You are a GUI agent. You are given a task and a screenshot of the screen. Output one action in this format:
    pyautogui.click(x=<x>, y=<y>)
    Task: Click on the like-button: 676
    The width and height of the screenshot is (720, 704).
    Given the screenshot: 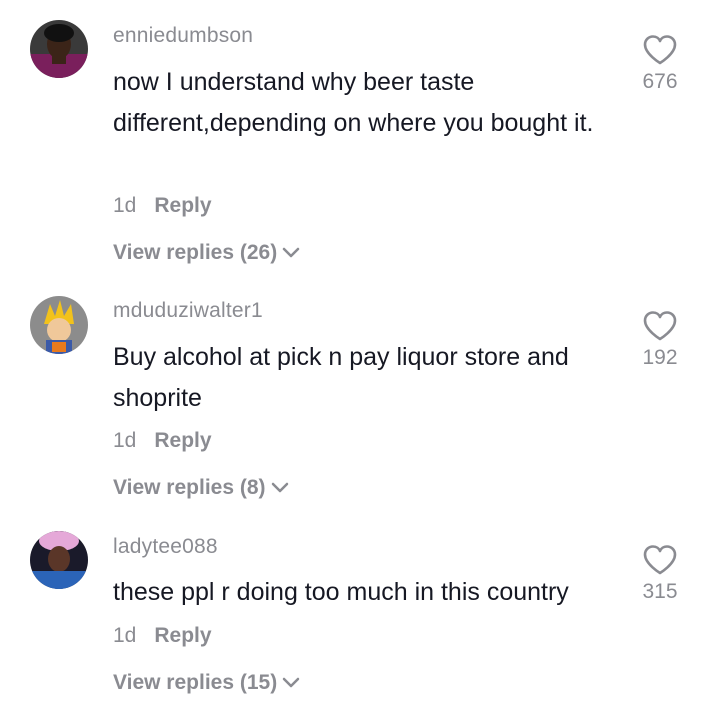 What is the action you would take?
    pyautogui.click(x=660, y=64)
    